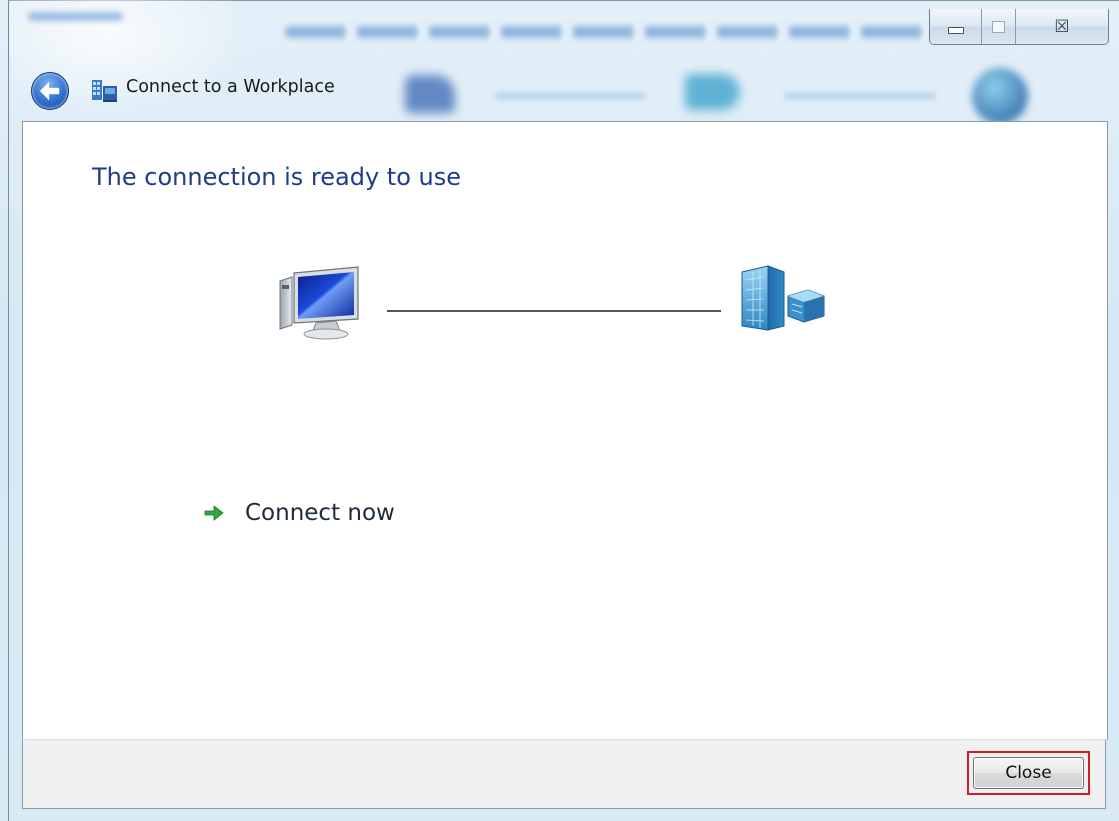 The height and width of the screenshot is (821, 1119). I want to click on workplace-server-icon, so click(783, 298).